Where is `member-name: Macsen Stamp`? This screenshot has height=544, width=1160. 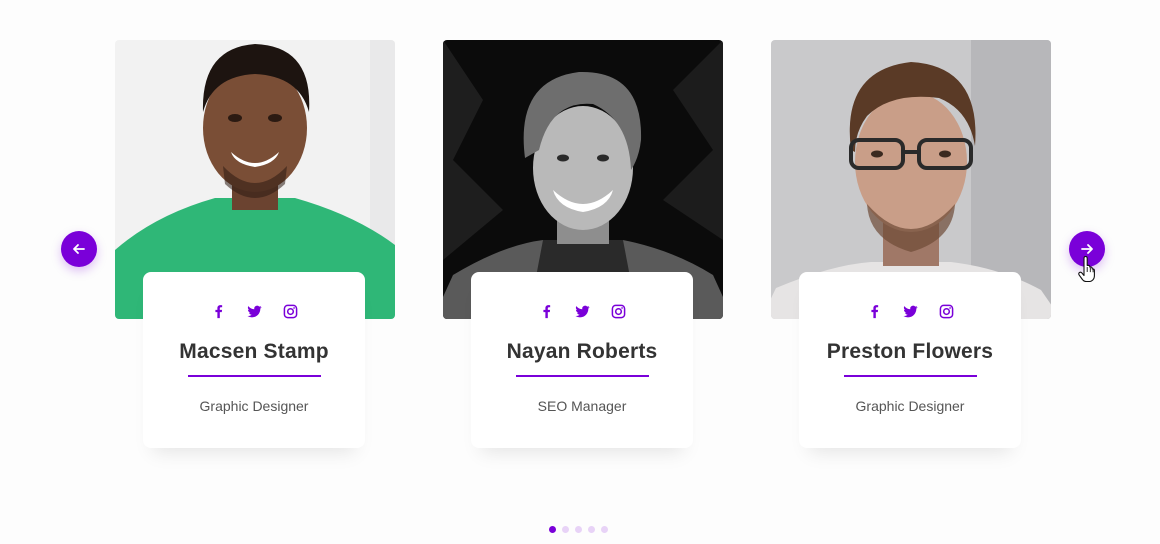
member-name: Macsen Stamp is located at coordinates (254, 351).